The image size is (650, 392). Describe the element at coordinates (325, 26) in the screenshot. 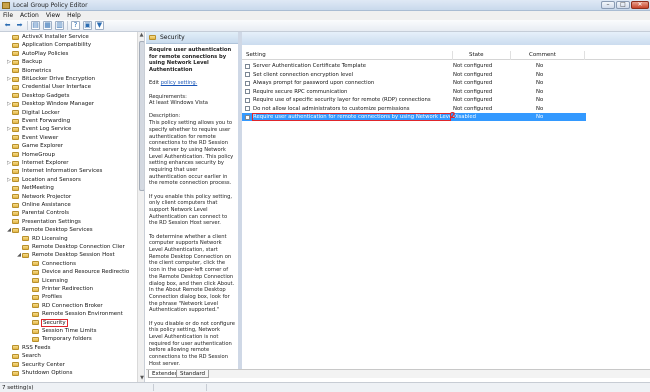

I see `toolbar: ⬅ ➡ ▤ ▦ ▥ ? ▣ ▼` at that location.